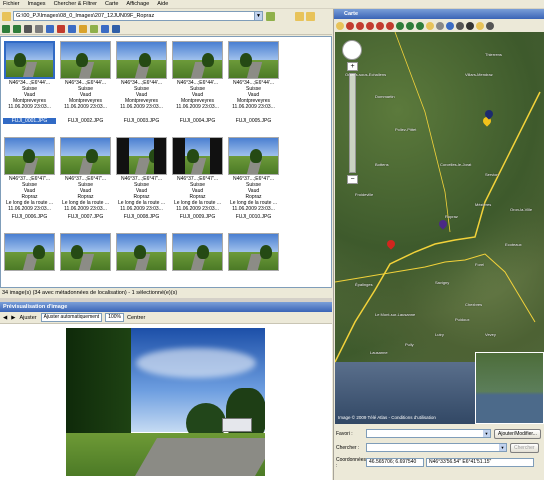 This screenshot has height=480, width=544. What do you see at coordinates (400, 25) in the screenshot?
I see `track-icon` at bounding box center [400, 25].